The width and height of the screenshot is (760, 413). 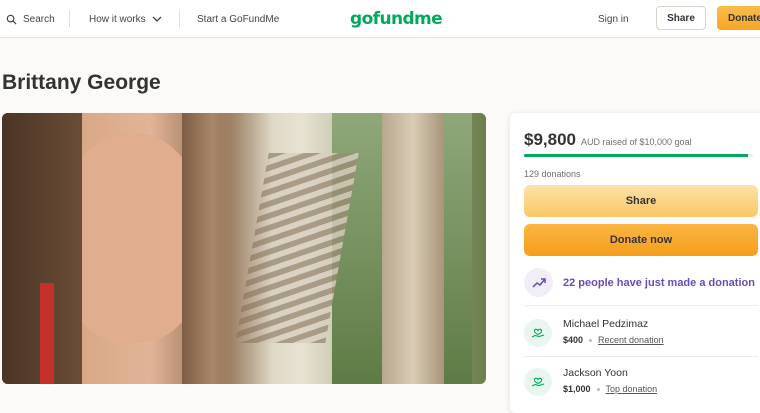 I want to click on search-link: Search, so click(x=30, y=19).